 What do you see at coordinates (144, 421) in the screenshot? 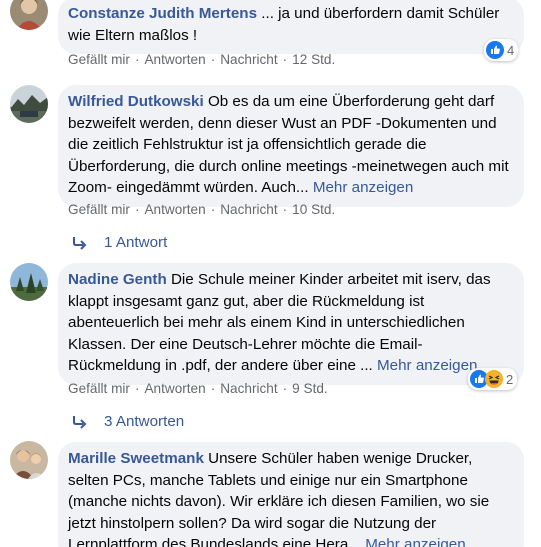
I see `replies-count: 3 Antworten` at bounding box center [144, 421].